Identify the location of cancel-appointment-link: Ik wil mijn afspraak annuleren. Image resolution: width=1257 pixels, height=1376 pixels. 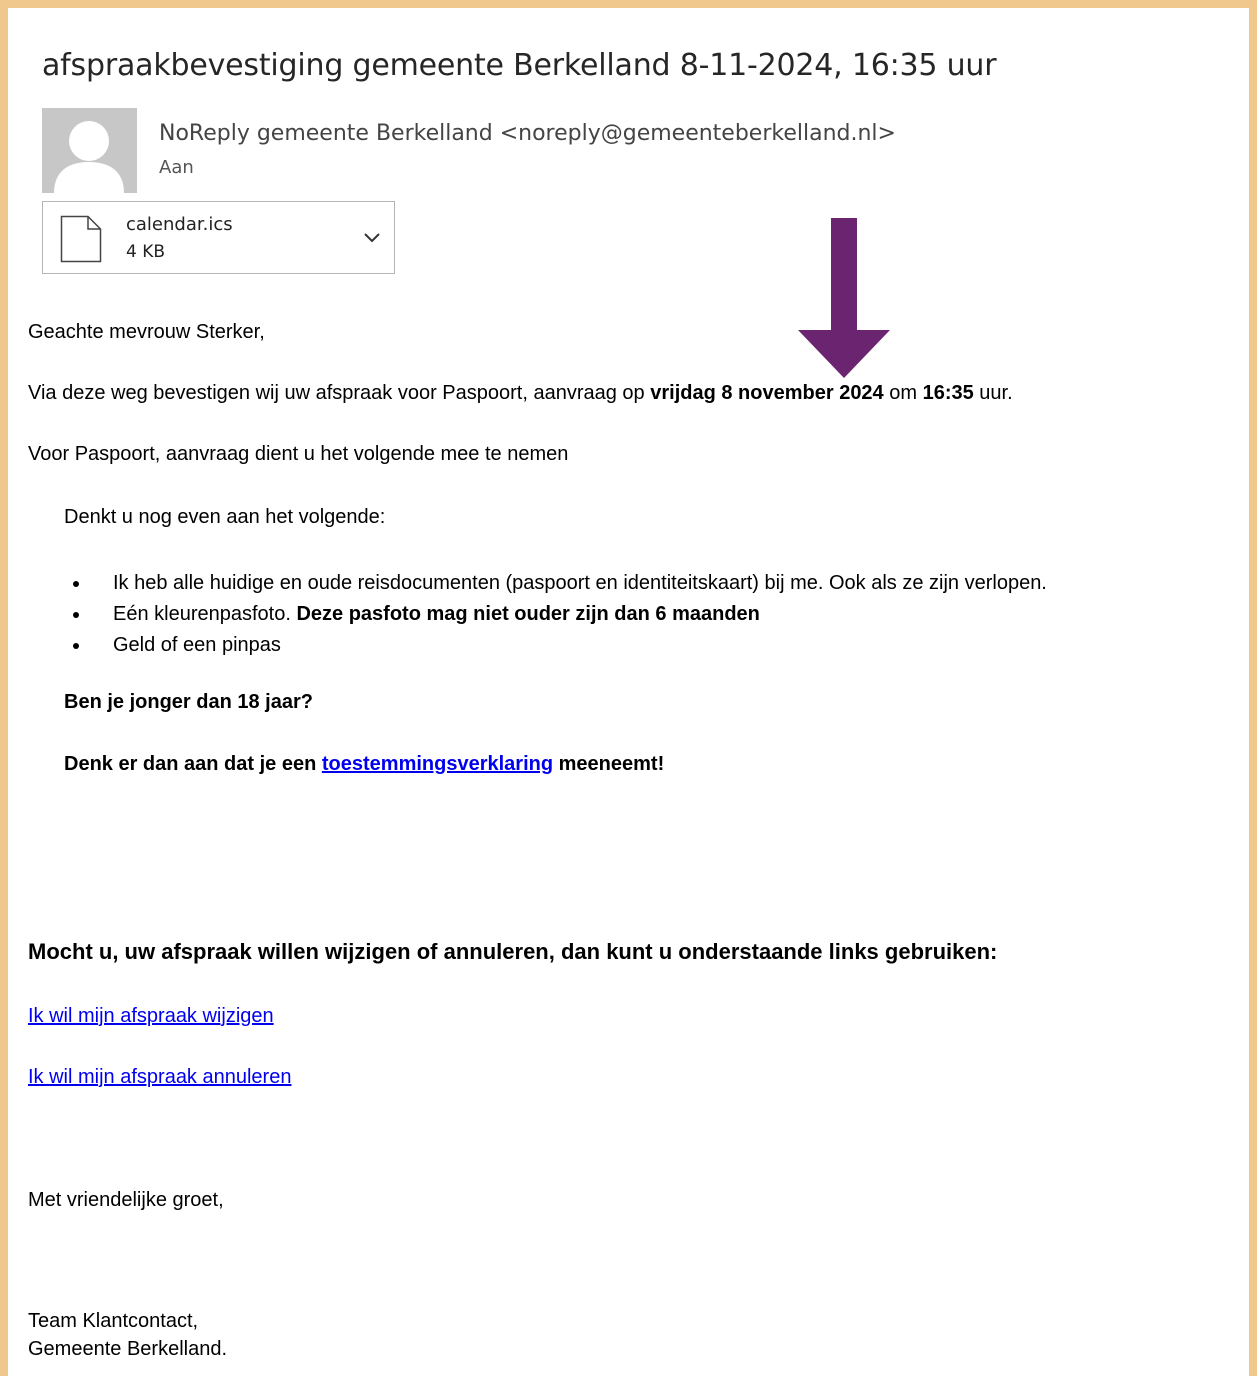
(159, 1077).